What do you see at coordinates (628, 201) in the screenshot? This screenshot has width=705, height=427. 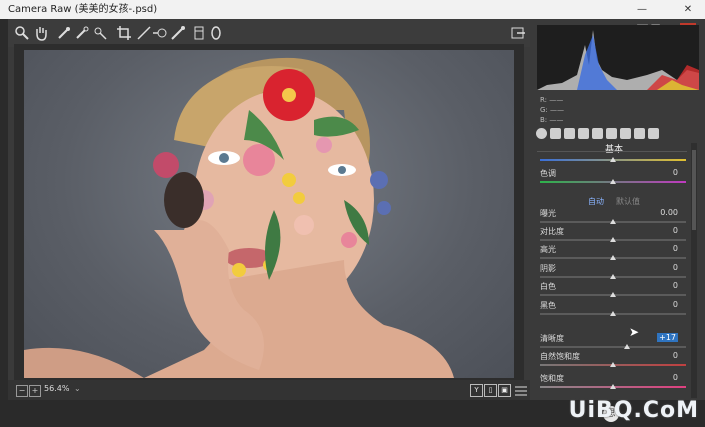 I see `default-button: 默认值` at bounding box center [628, 201].